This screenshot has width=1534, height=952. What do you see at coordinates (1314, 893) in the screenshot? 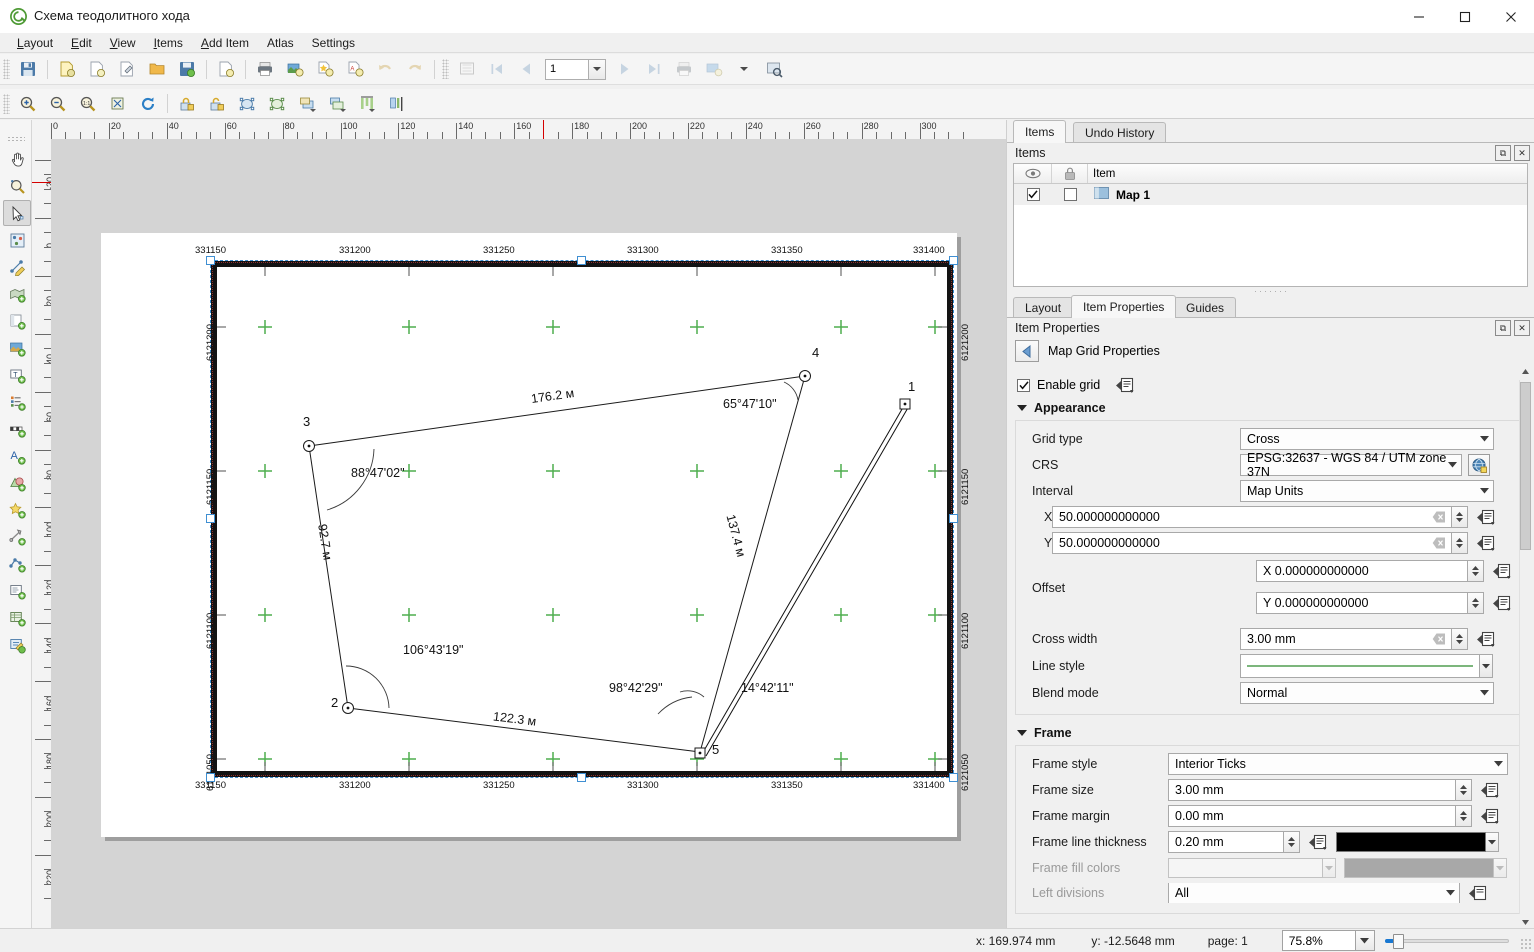
I see `left-divisions-combo: All` at bounding box center [1314, 893].